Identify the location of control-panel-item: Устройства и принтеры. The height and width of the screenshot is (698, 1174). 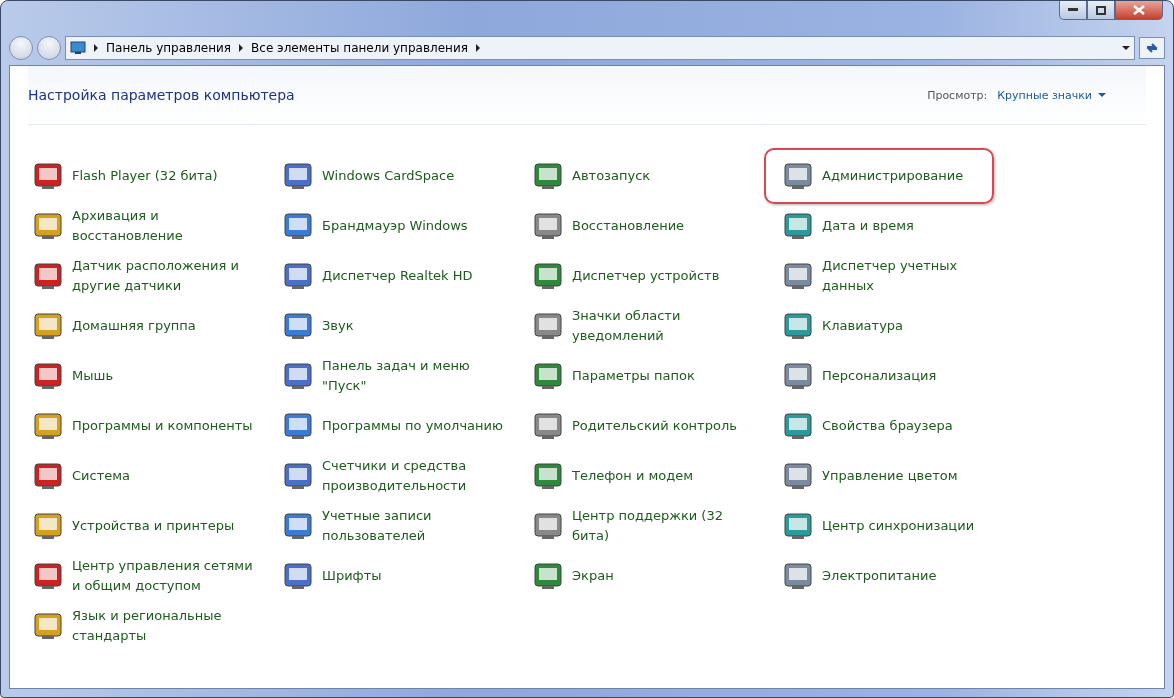
(167, 526).